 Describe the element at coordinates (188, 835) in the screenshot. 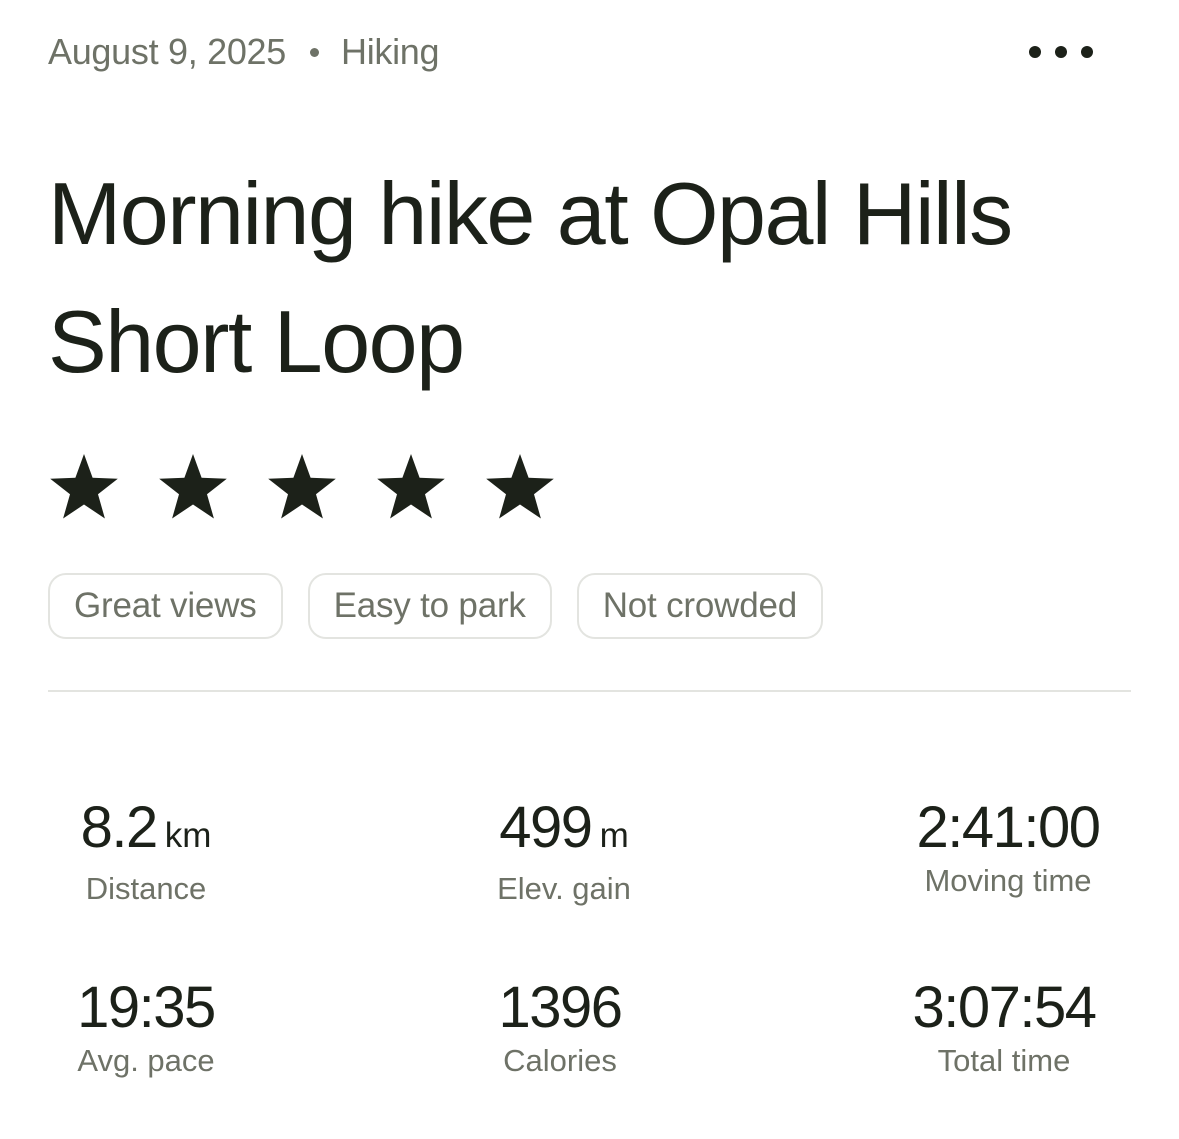

I see `stat-unit: km` at that location.